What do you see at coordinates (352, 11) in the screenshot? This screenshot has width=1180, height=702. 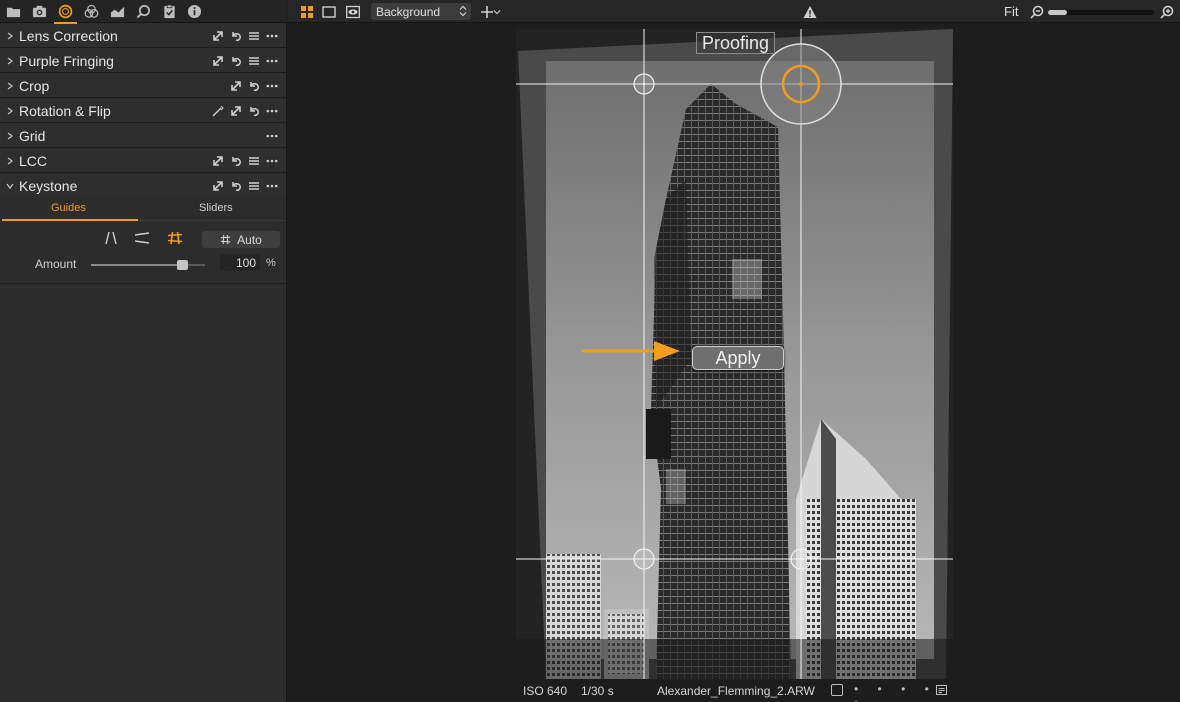 I see `proof-eye-icon` at bounding box center [352, 11].